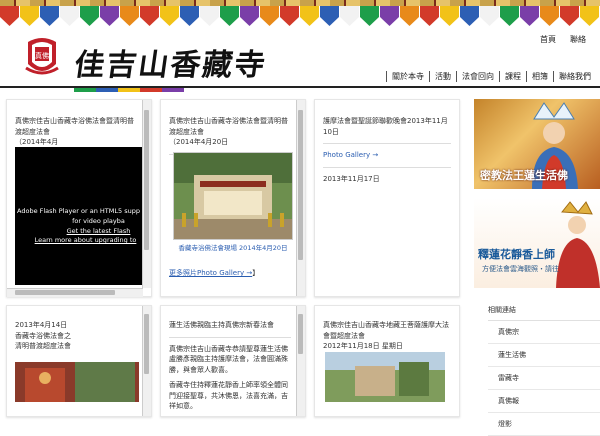 The height and width of the screenshot is (436, 600). What do you see at coordinates (544, 424) in the screenshot?
I see `sidebar-item: 燈影` at bounding box center [544, 424].